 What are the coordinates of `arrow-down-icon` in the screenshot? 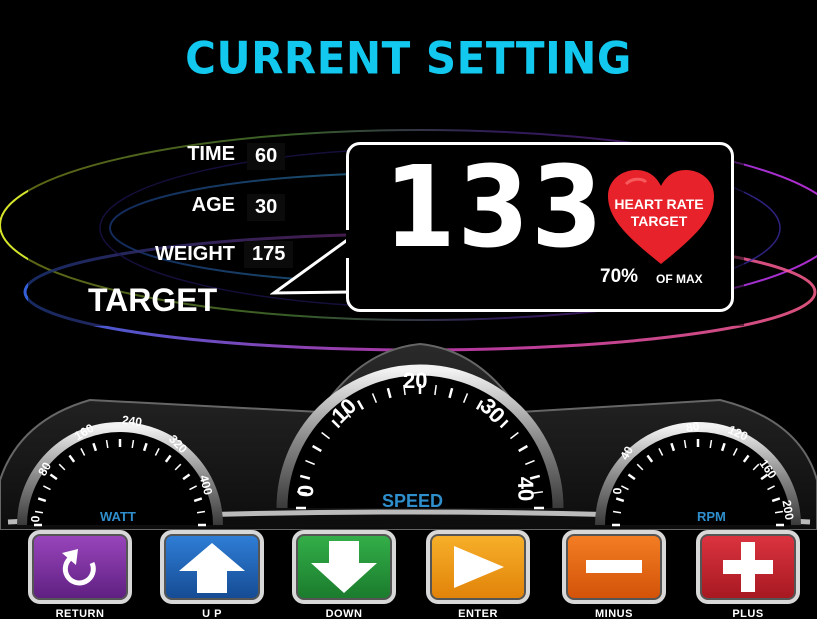 It's located at (344, 567).